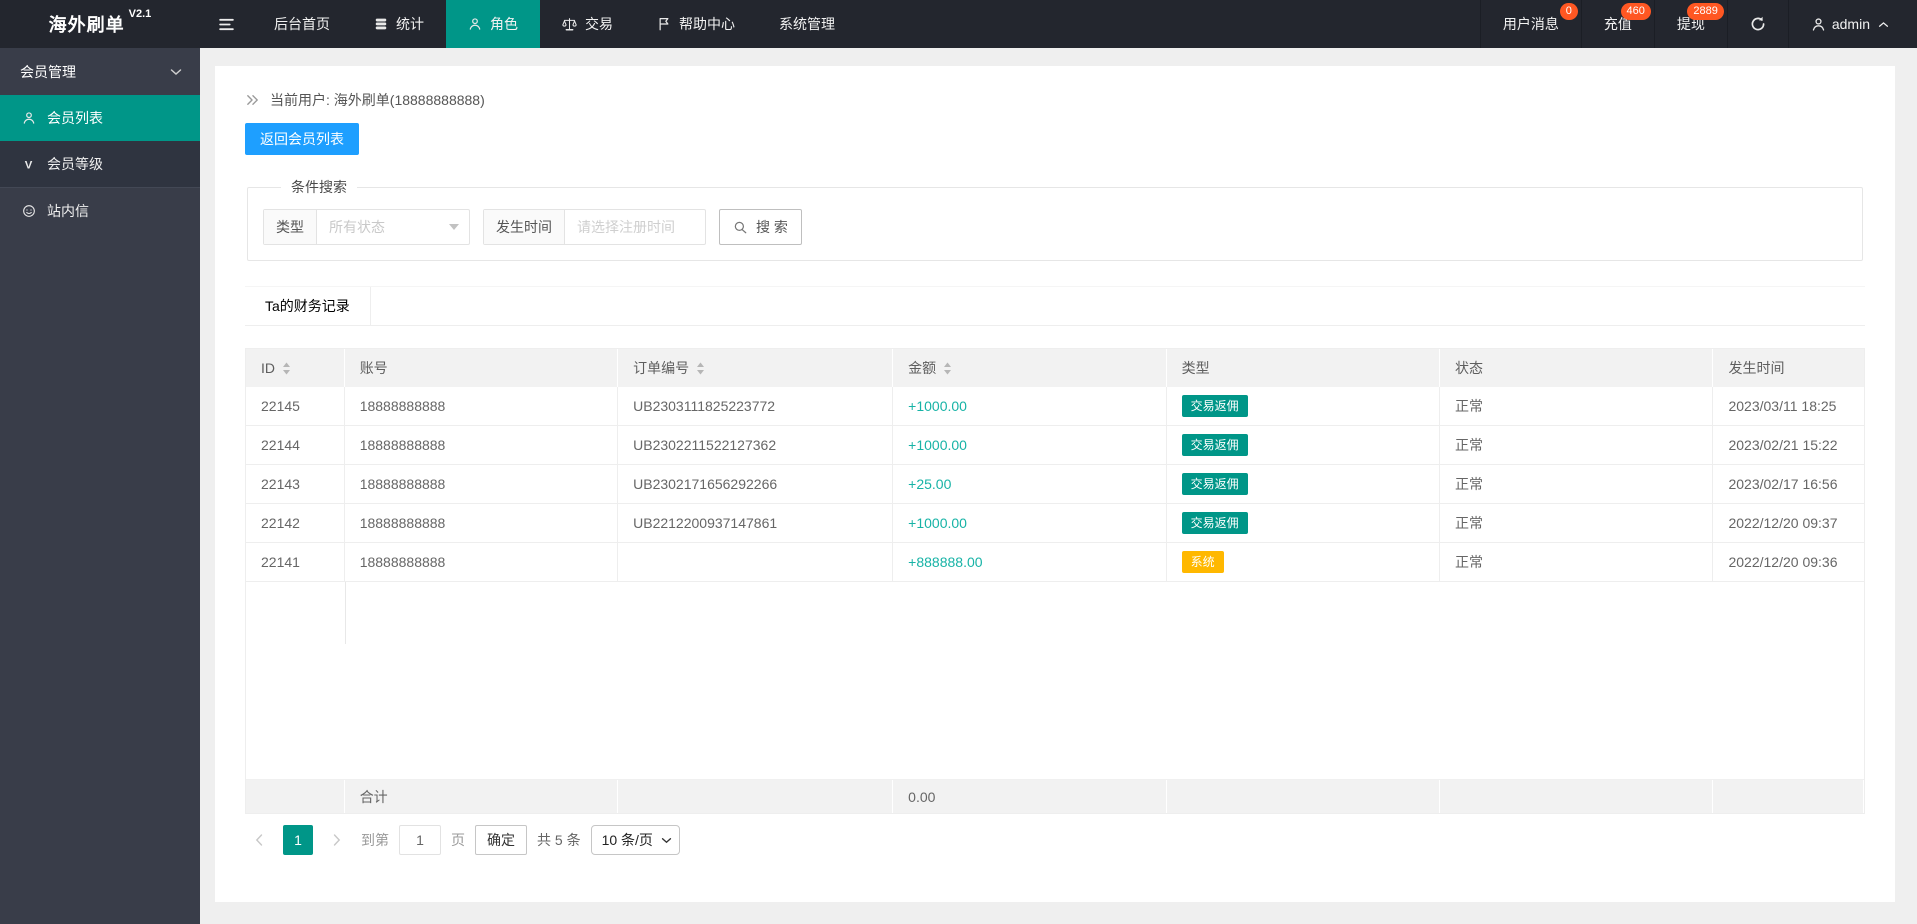 The width and height of the screenshot is (1917, 924). Describe the element at coordinates (1202, 562) in the screenshot. I see `type-badge: 系统` at that location.